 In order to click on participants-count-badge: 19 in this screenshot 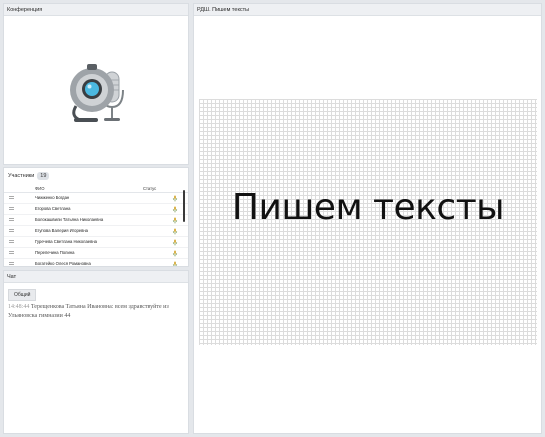, I will do `click(43, 176)`.